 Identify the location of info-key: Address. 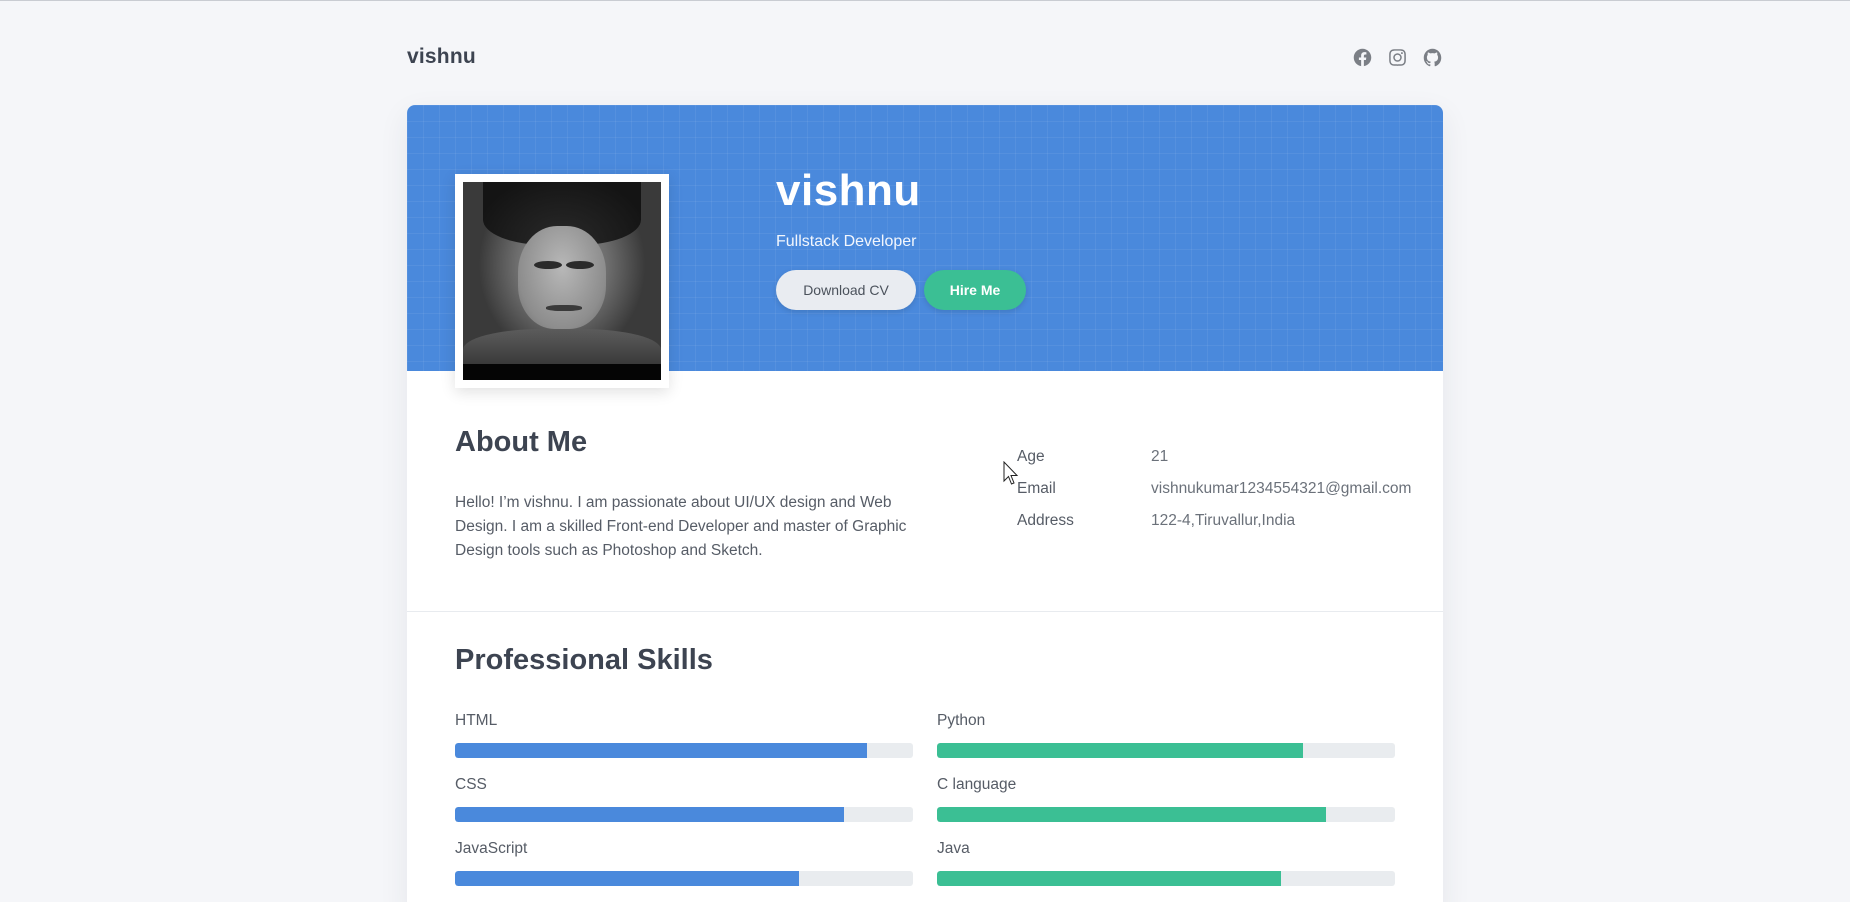
(1045, 520).